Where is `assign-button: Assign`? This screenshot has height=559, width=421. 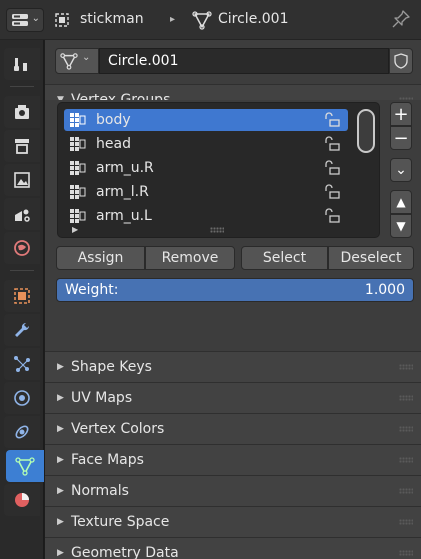
assign-button: Assign is located at coordinates (100, 258).